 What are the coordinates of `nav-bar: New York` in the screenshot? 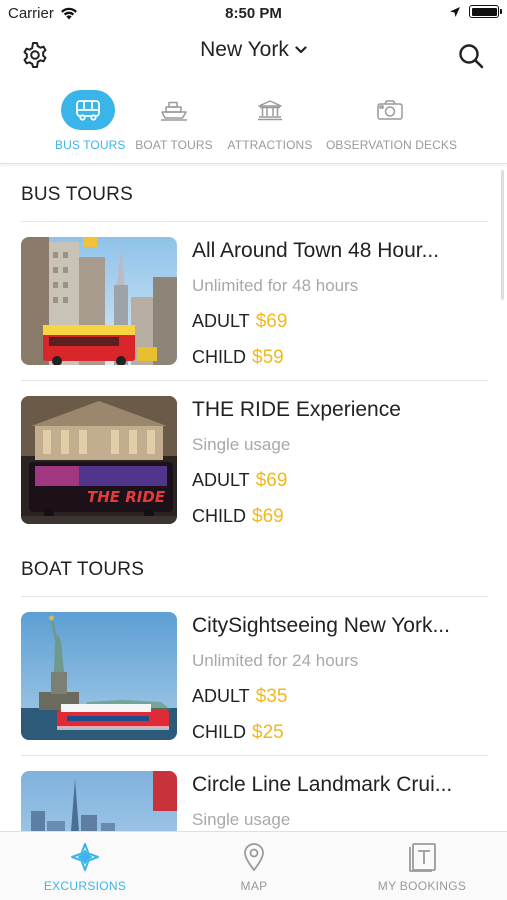 It's located at (253, 54).